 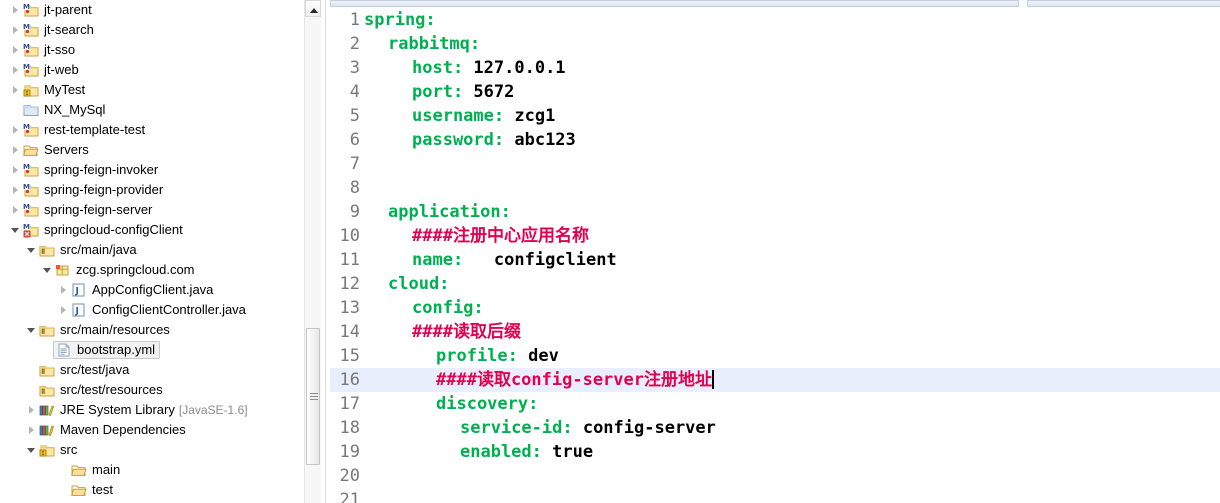 What do you see at coordinates (160, 170) in the screenshot?
I see `tree-item: M spring-feign-invoker` at bounding box center [160, 170].